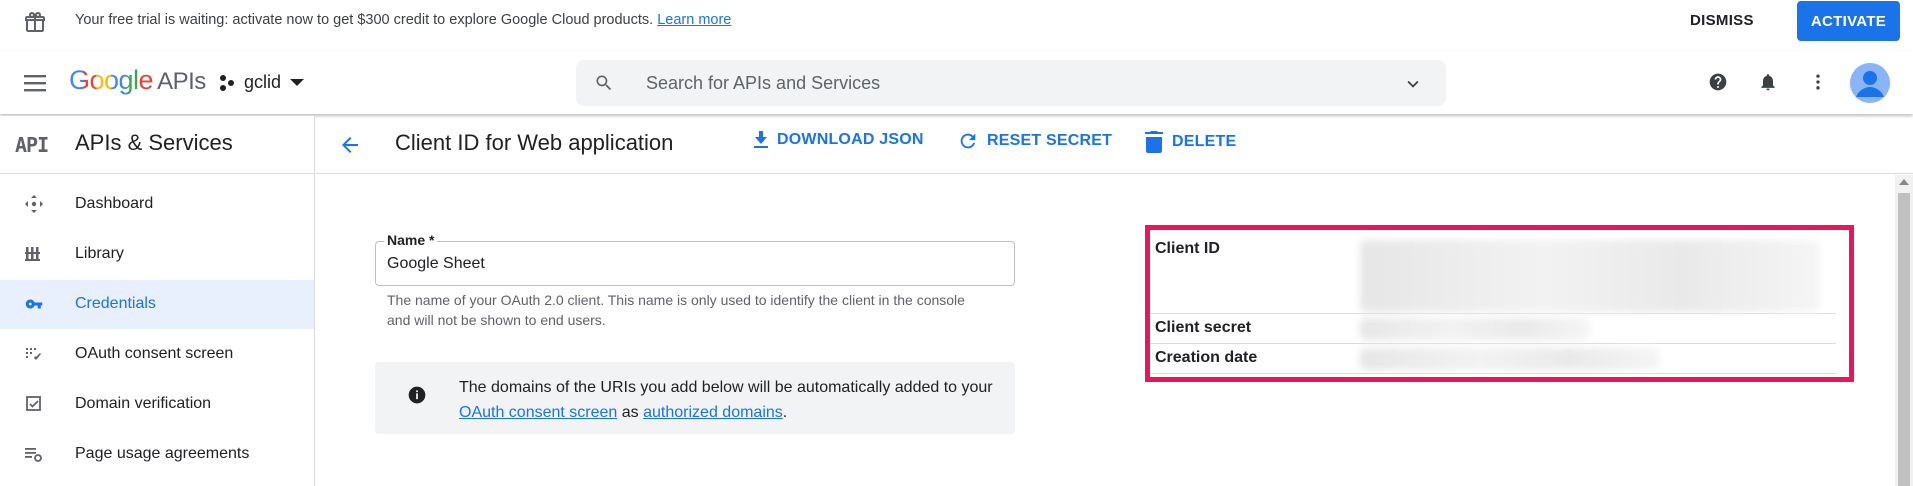 The width and height of the screenshot is (1913, 486). I want to click on back-arrow-icon, so click(350, 145).